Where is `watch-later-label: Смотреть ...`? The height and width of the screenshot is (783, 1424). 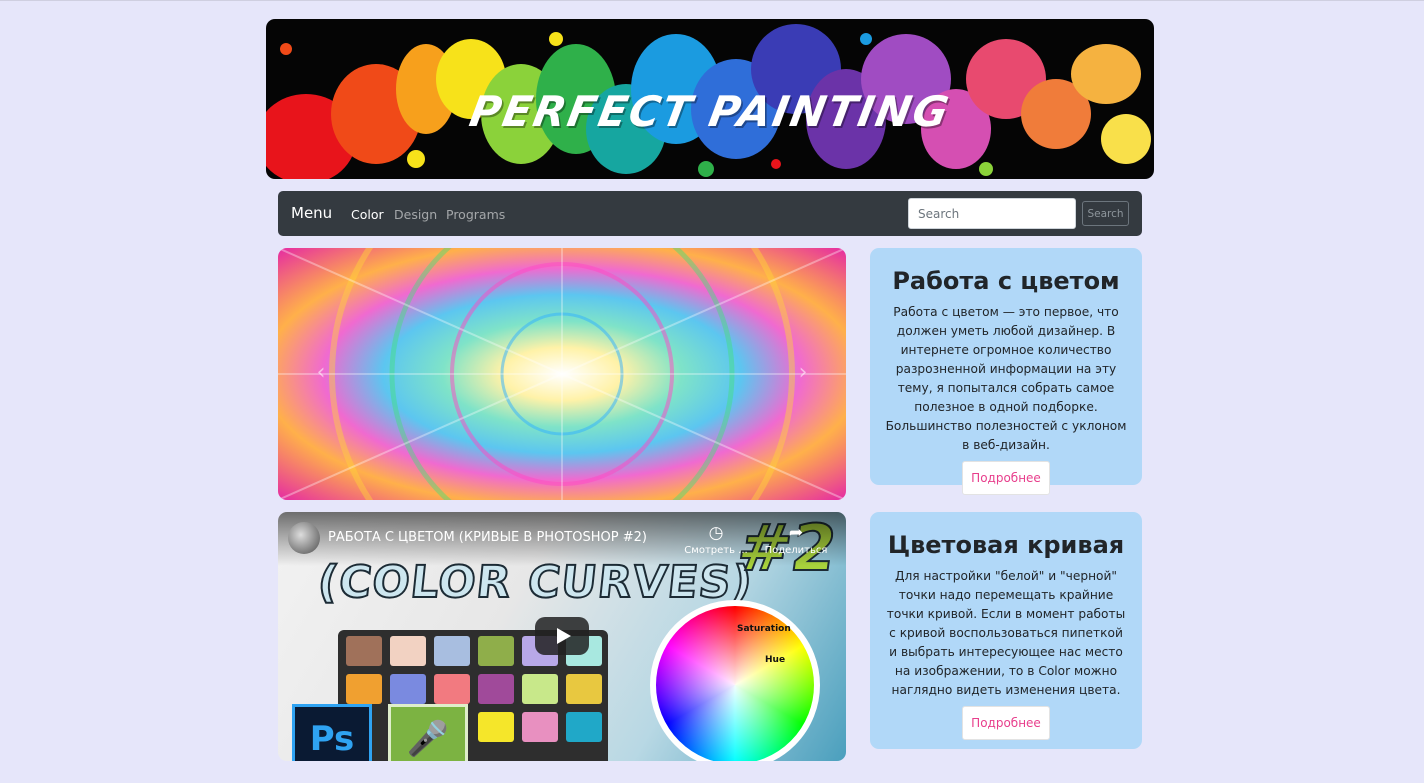 watch-later-label: Смотреть ... is located at coordinates (716, 550).